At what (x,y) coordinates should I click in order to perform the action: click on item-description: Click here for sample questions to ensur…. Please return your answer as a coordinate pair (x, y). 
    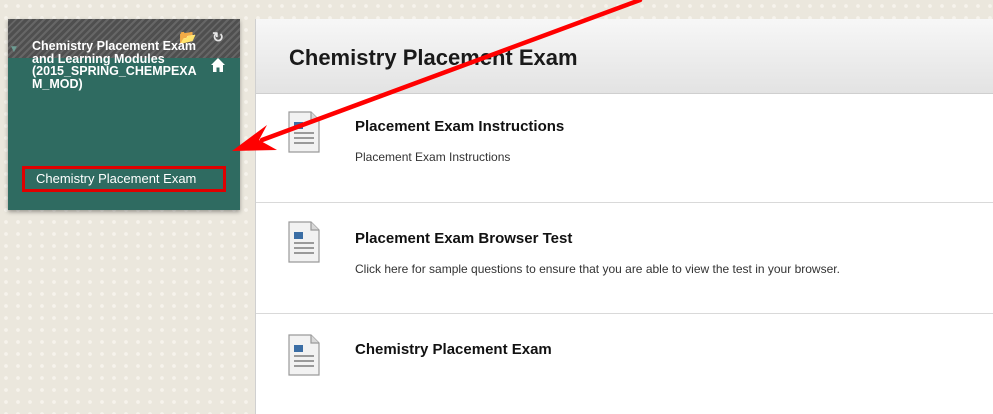
    Looking at the image, I should click on (597, 269).